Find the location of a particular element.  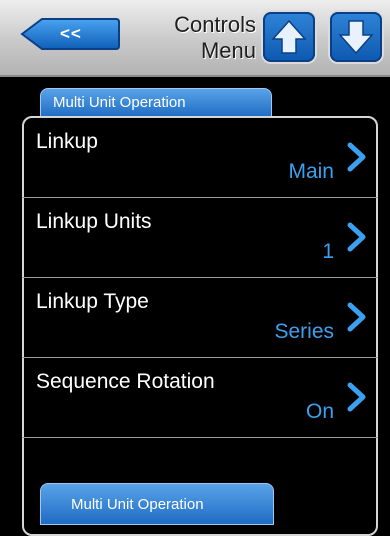

row-value: Main is located at coordinates (311, 171).